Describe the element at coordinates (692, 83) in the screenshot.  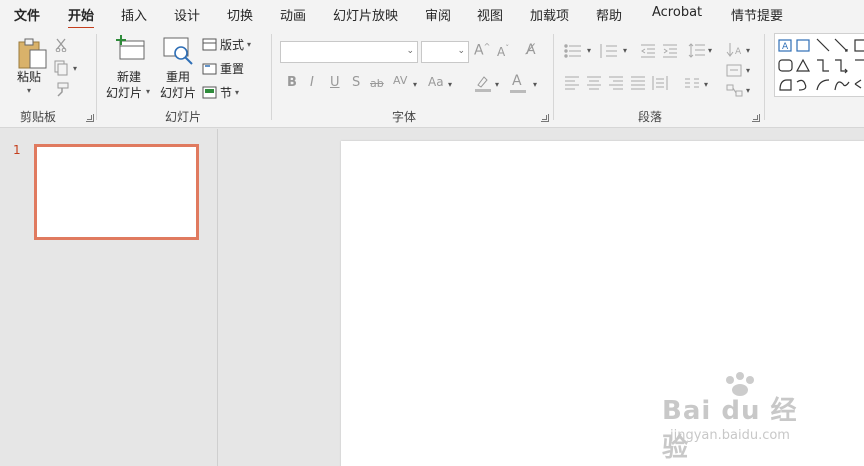
I see `columns-icon` at that location.